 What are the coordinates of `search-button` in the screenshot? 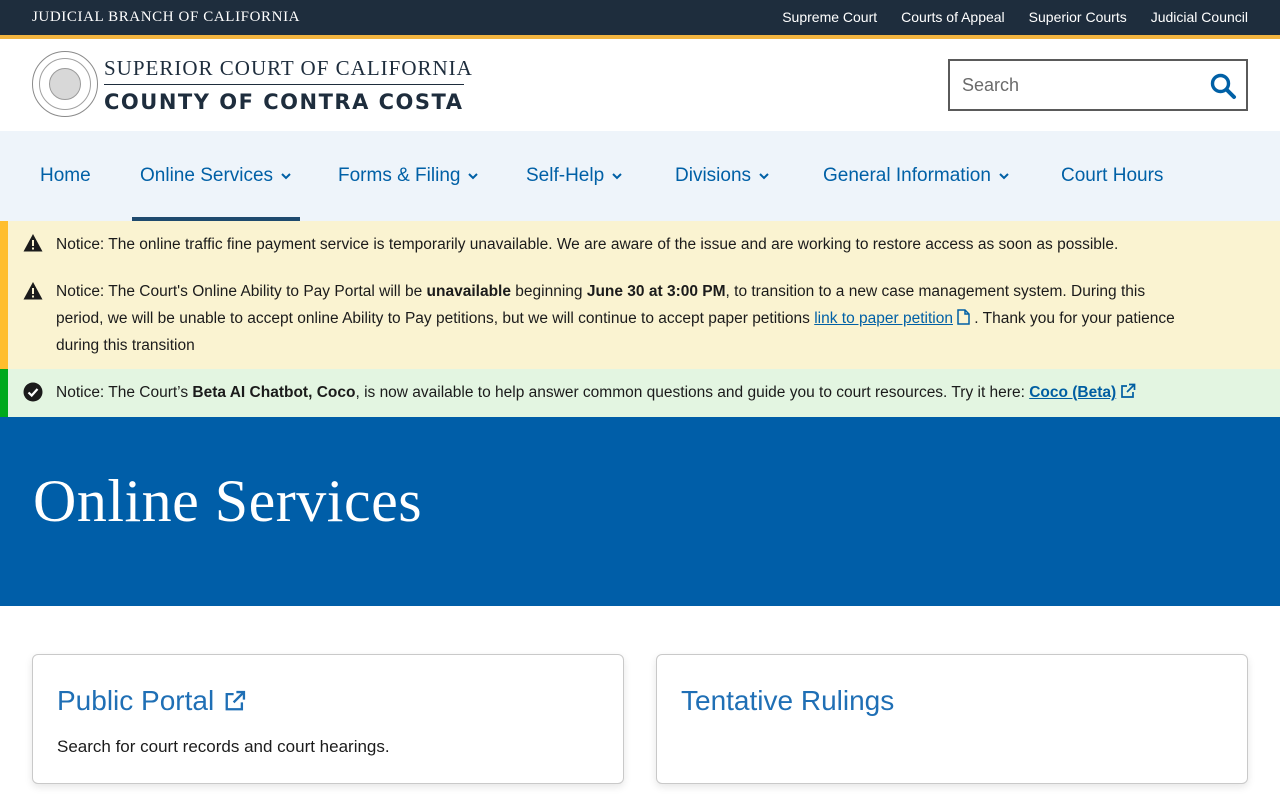 It's located at (1223, 86).